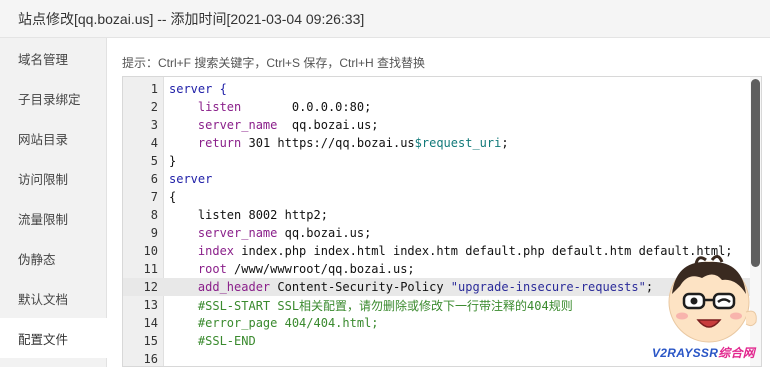  I want to click on code-token: server, so click(191, 179).